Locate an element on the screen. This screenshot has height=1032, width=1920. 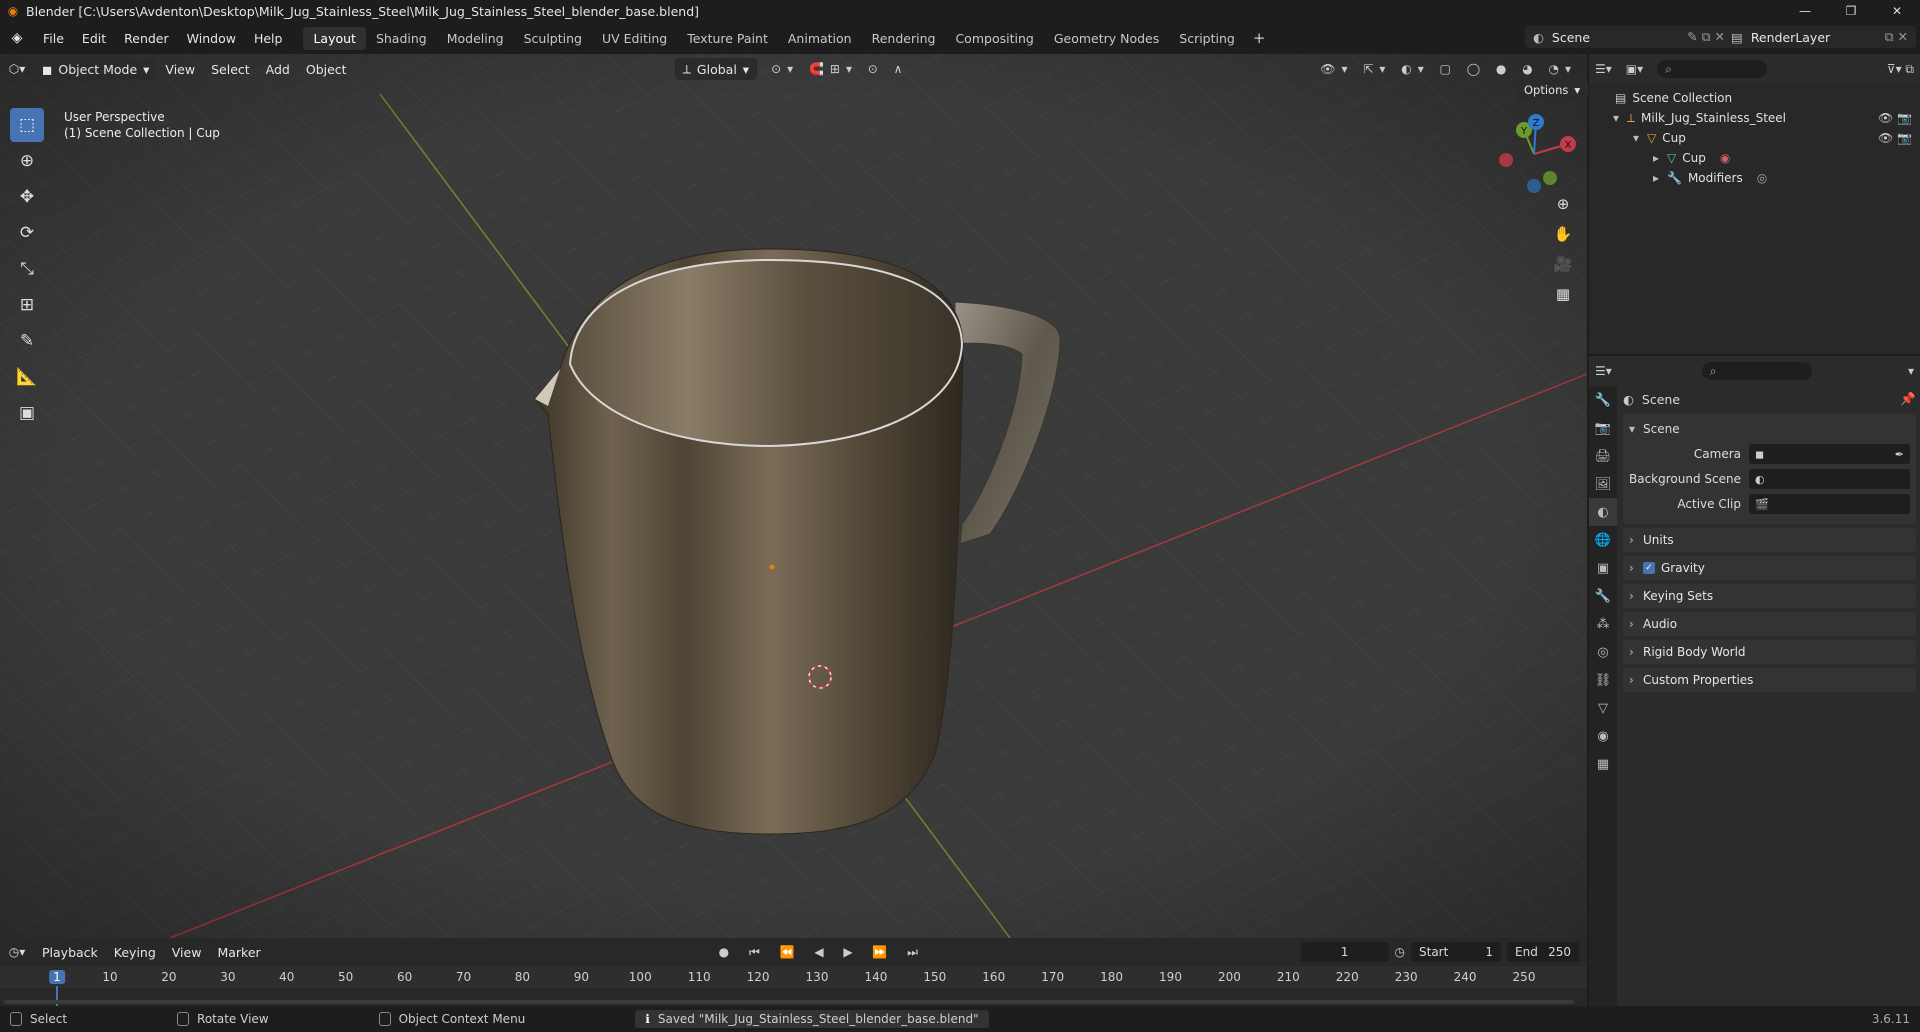
panel-units: › Units is located at coordinates (1769, 540).